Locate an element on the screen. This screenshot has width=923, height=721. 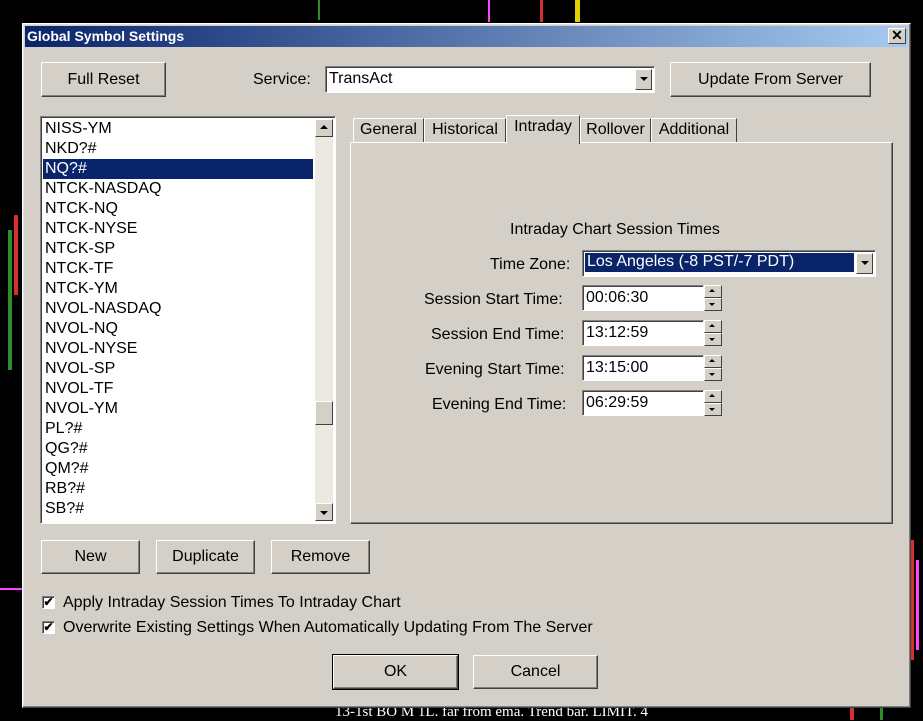
symbol-list-item: NTCK-YM is located at coordinates (178, 289).